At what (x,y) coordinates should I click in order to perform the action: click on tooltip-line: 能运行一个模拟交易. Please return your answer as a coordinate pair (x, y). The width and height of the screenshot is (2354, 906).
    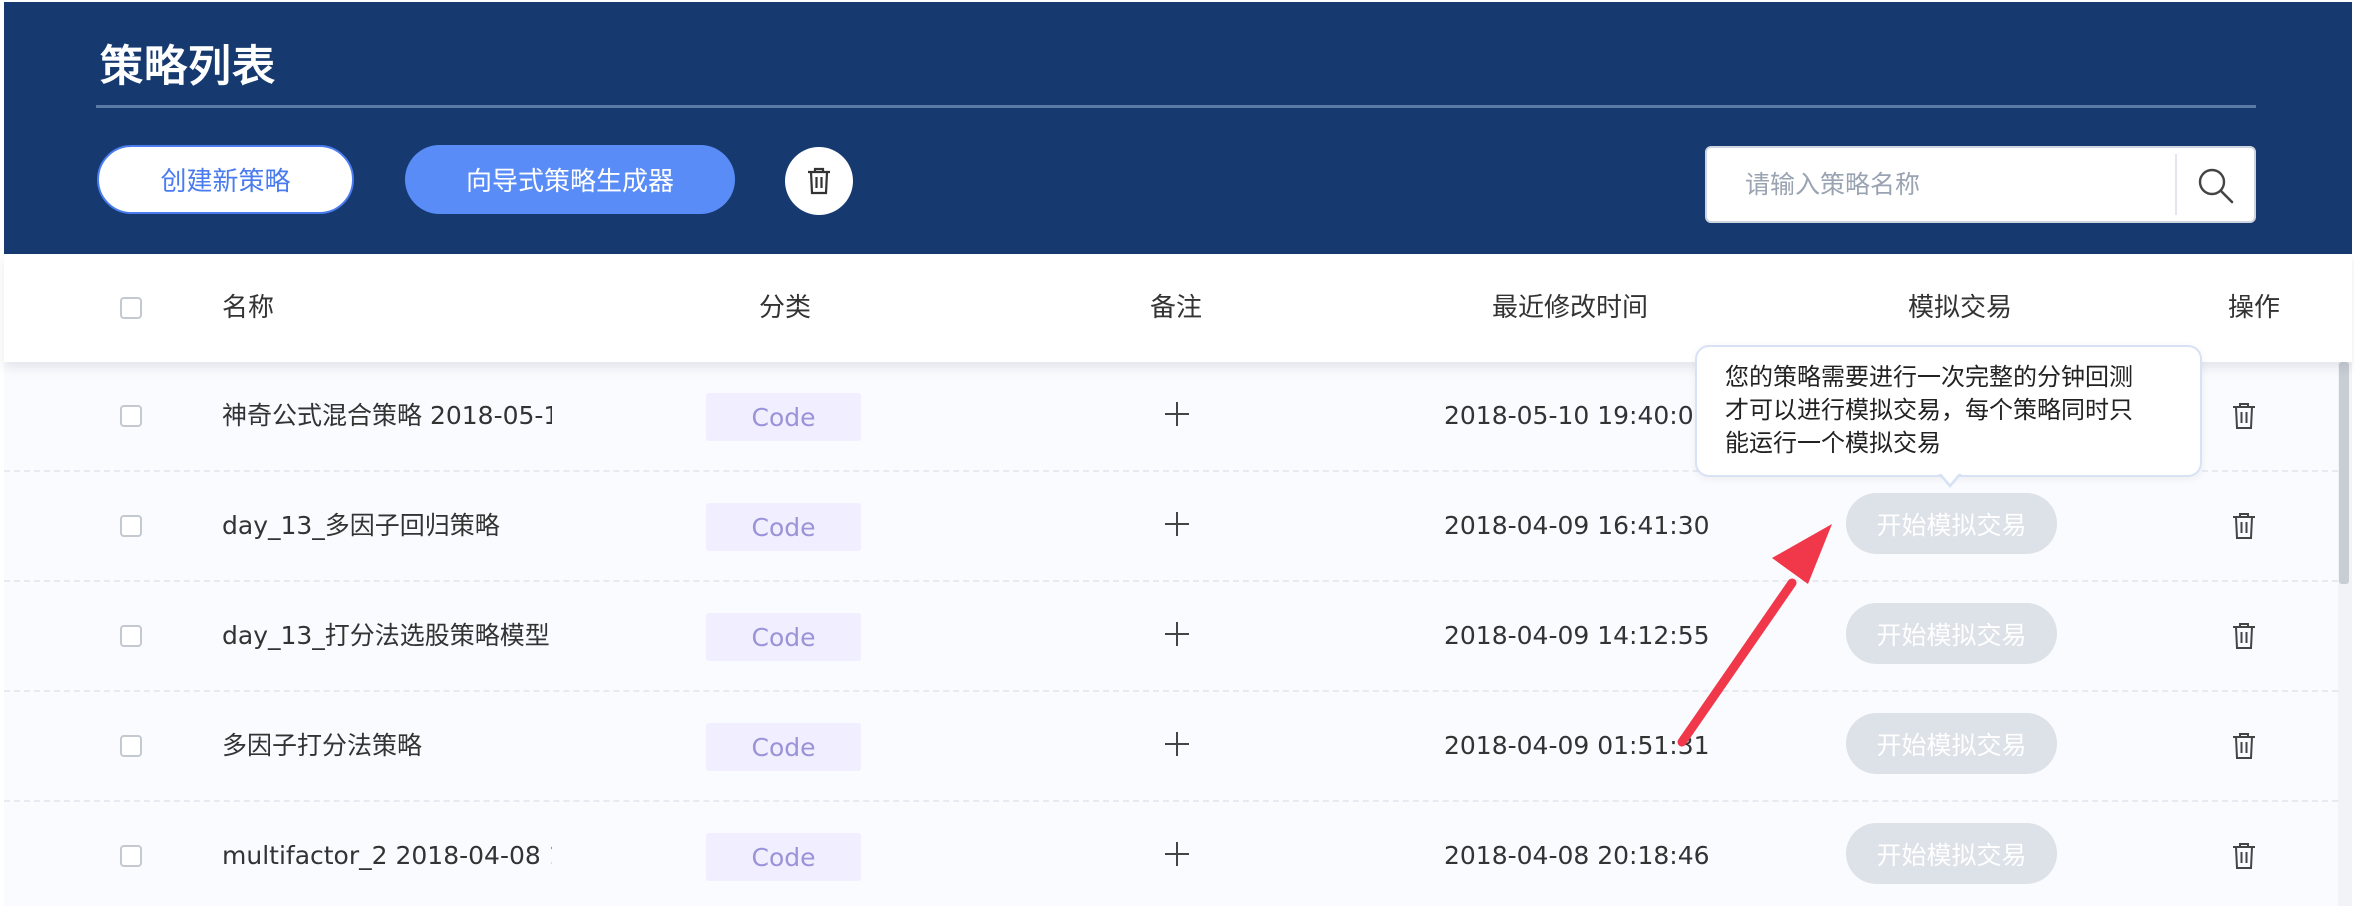
    Looking at the image, I should click on (1833, 443).